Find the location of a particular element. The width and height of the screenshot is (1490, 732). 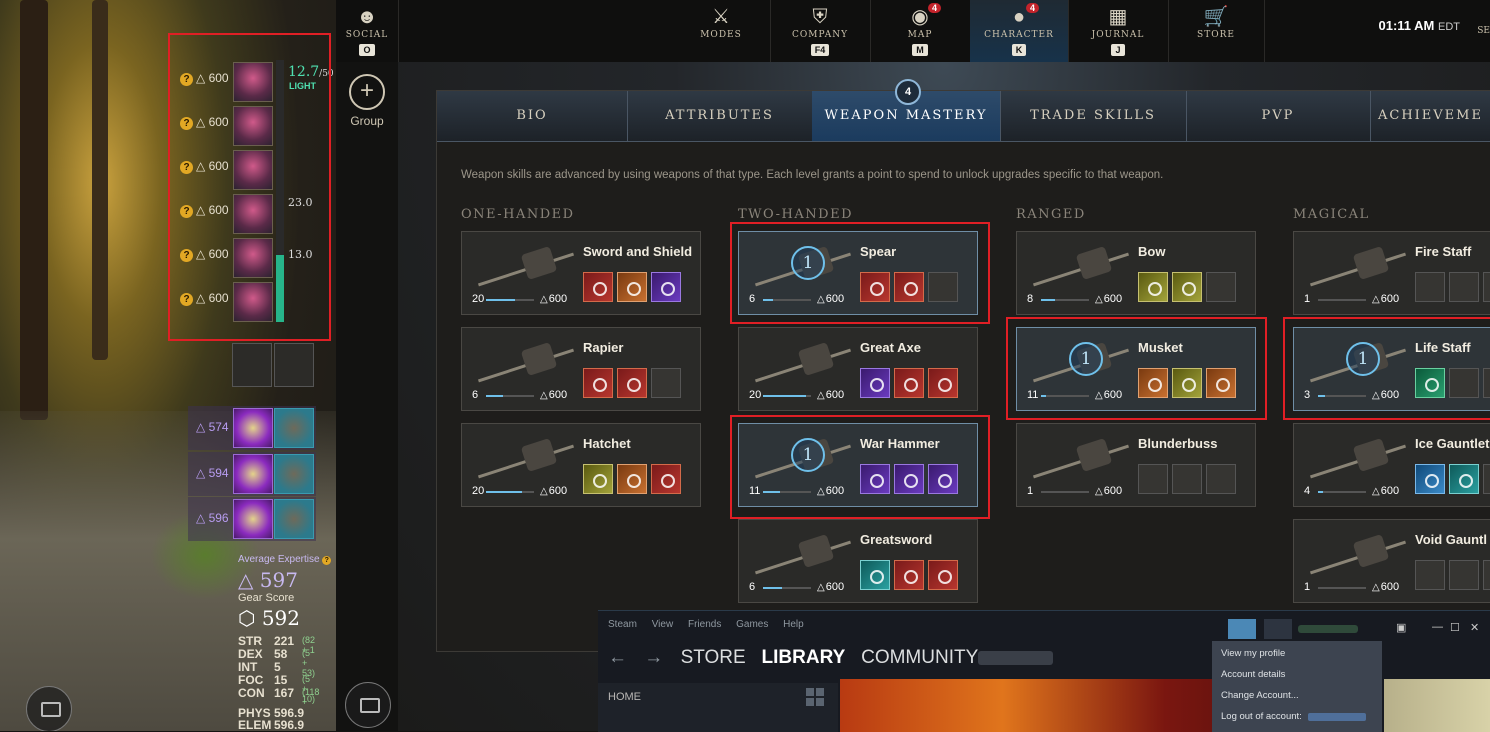

weapon-card: Bow 8 600 is located at coordinates (1136, 273).